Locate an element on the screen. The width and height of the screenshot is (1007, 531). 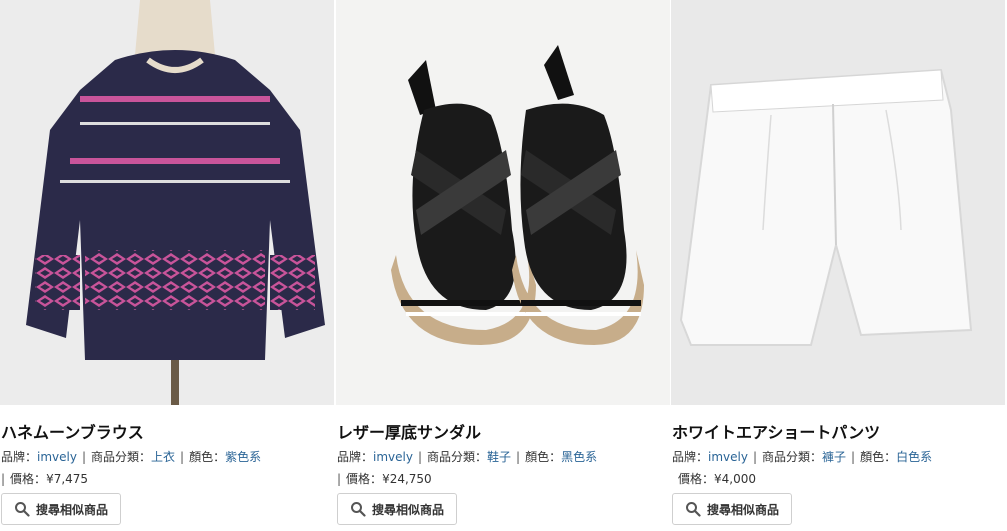
color-link: 紫色系 is located at coordinates (243, 457).